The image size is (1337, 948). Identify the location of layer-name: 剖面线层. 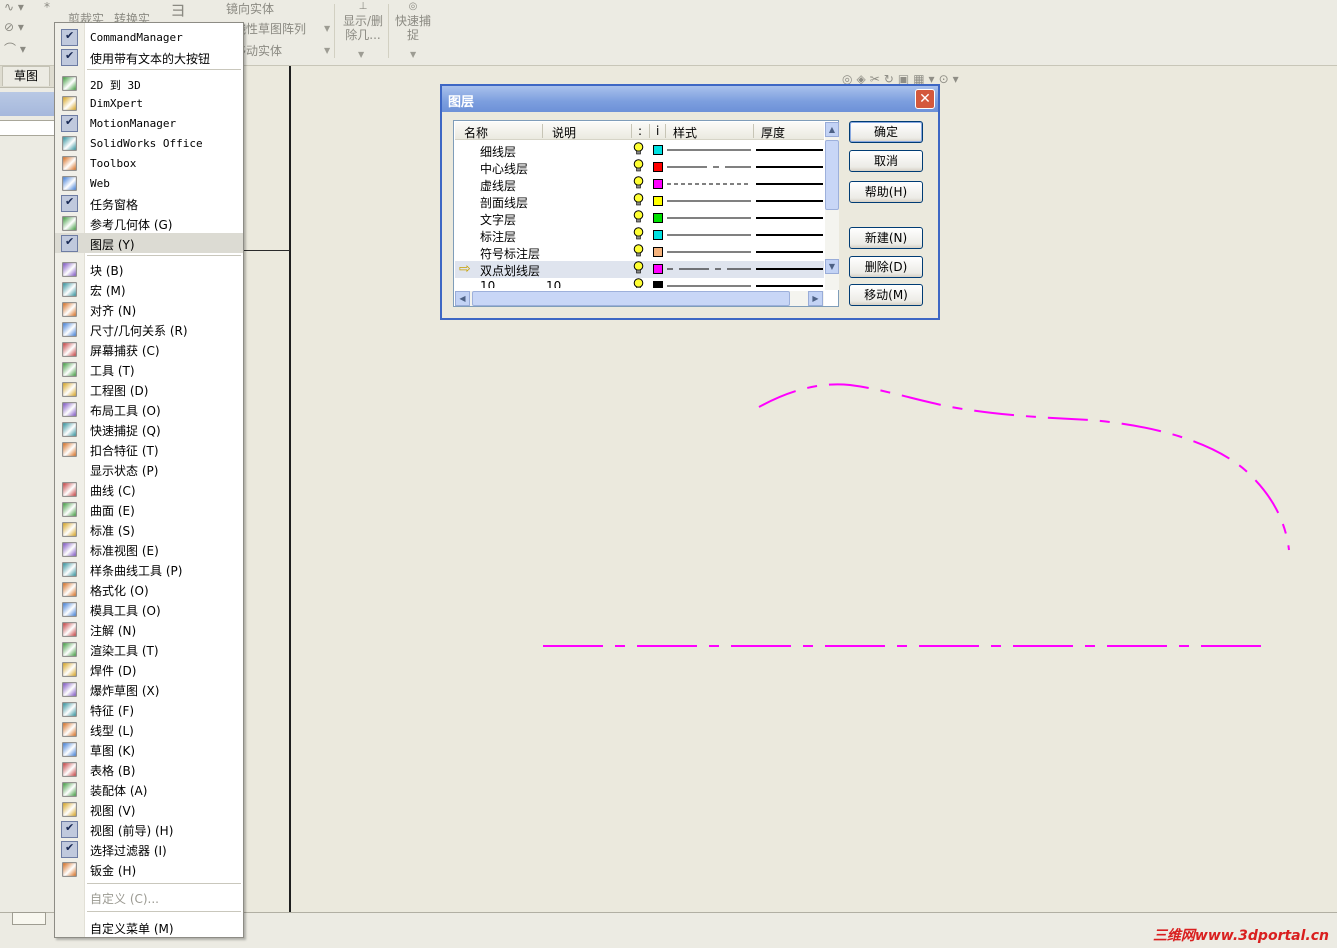
(504, 202).